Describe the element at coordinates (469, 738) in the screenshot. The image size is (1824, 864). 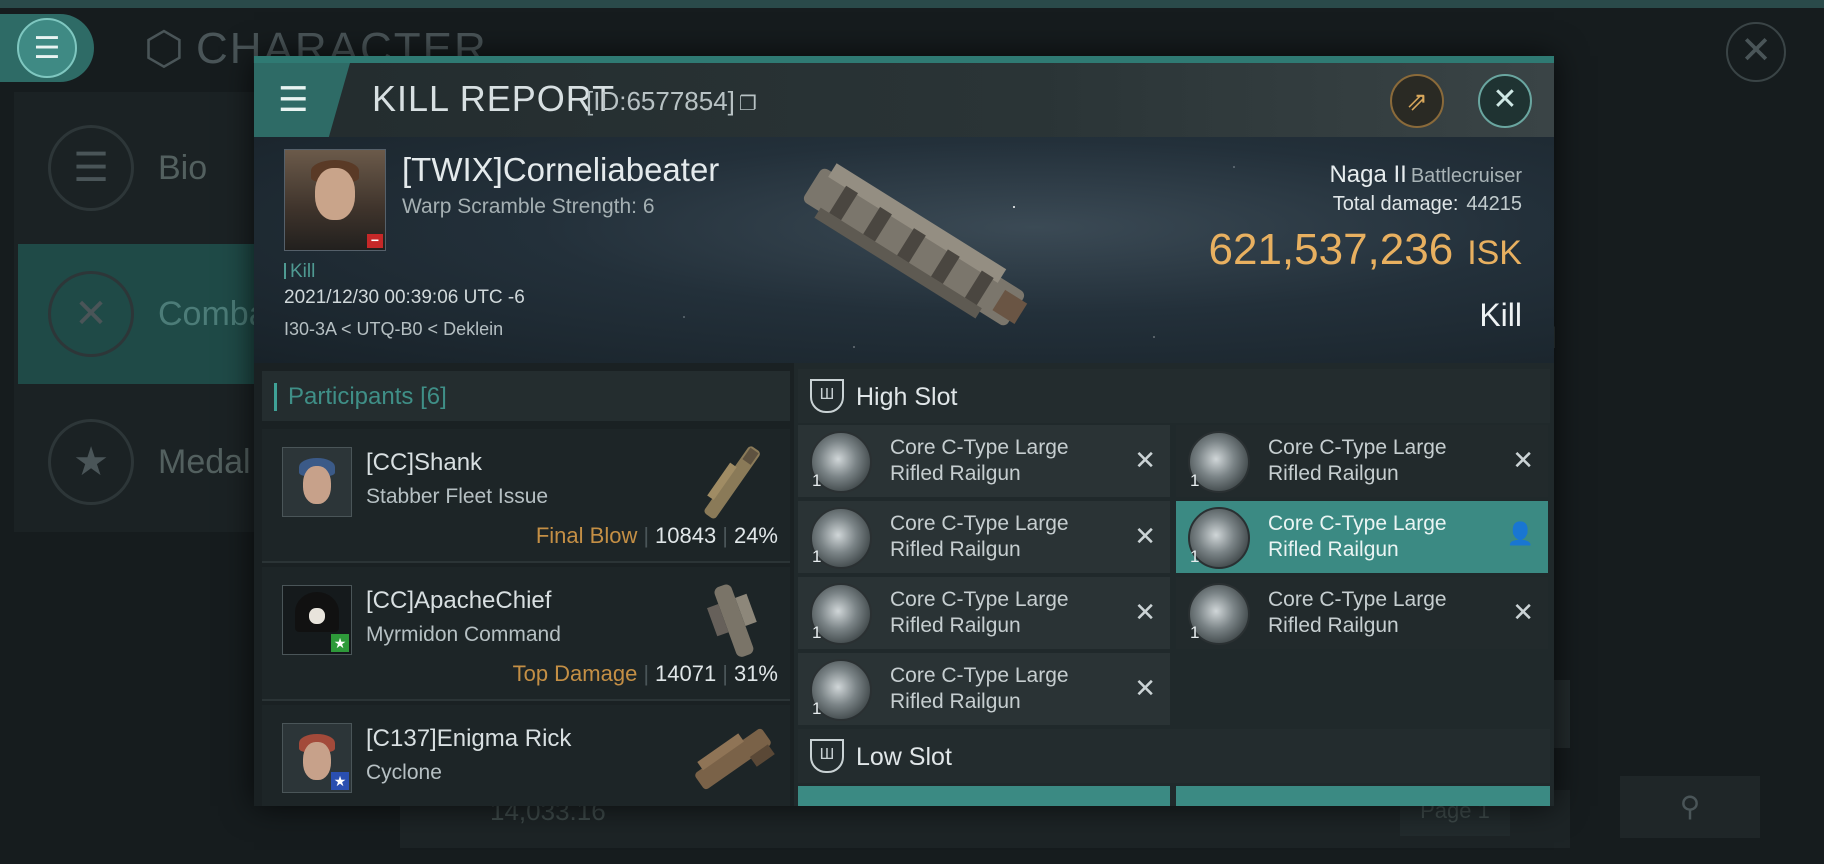
I see `participant-name: [C137]Enigma Rick` at that location.